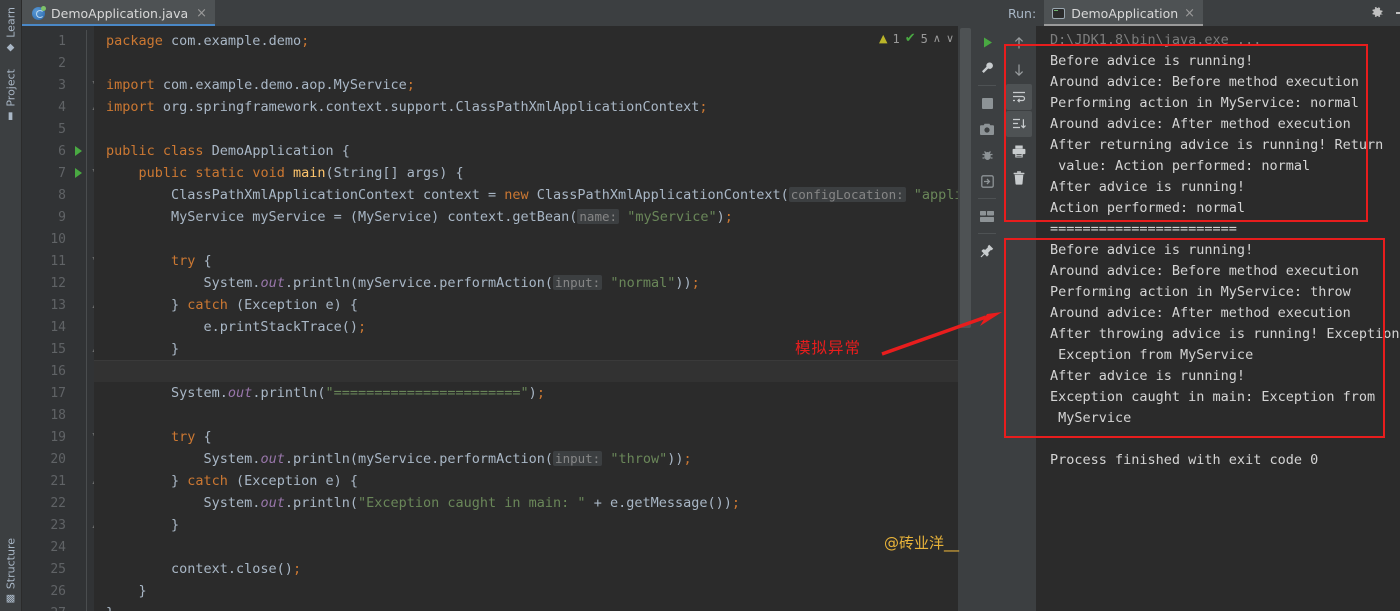 Image resolution: width=1400 pixels, height=611 pixels. I want to click on gutter-line: 8, so click(58, 195).